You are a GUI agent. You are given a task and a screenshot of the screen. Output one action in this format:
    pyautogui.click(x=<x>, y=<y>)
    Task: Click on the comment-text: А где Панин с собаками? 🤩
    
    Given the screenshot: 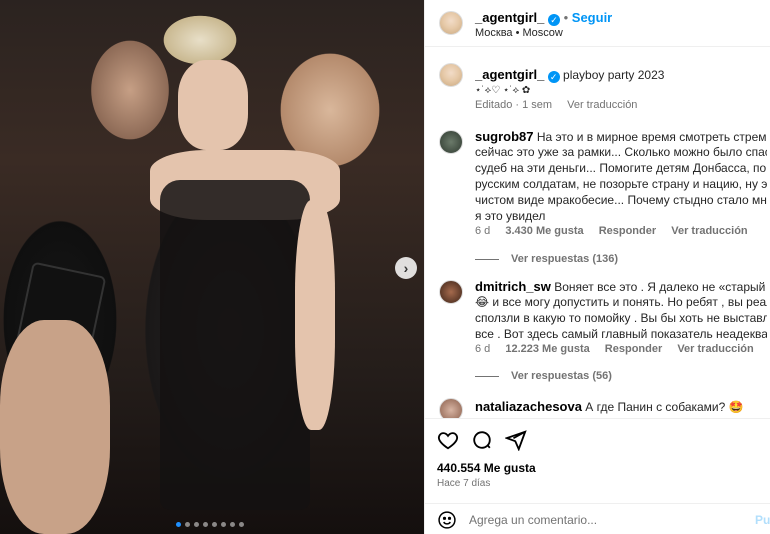 What is the action you would take?
    pyautogui.click(x=664, y=407)
    